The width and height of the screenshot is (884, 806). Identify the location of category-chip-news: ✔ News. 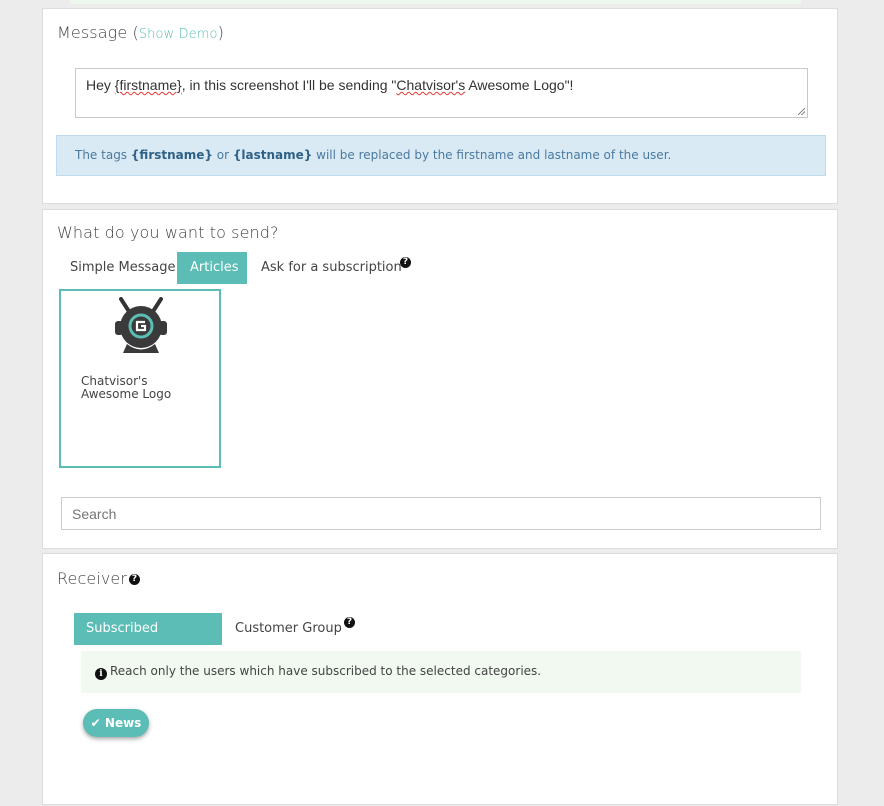
(116, 723).